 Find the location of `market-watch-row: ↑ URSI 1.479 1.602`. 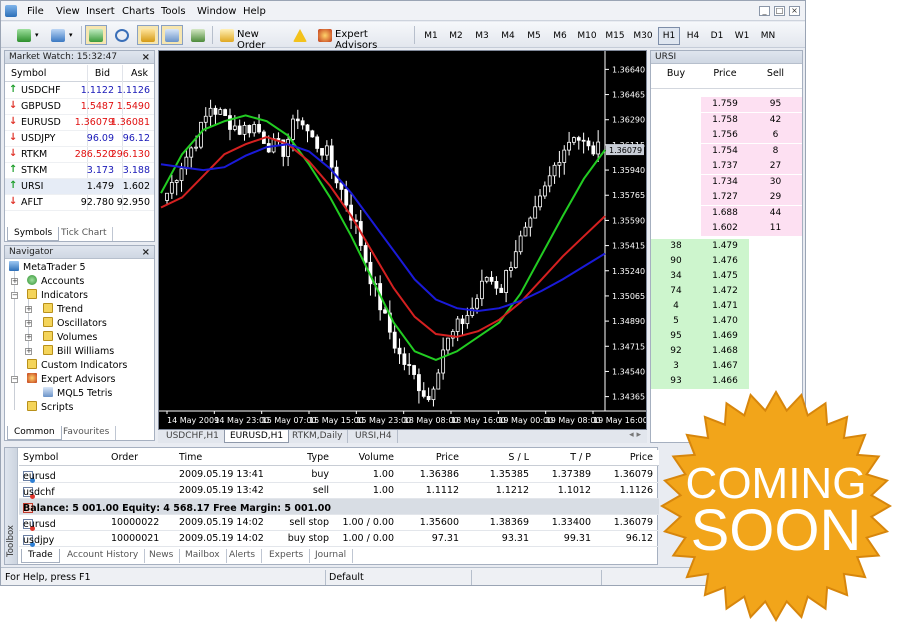

market-watch-row: ↑ URSI 1.479 1.602 is located at coordinates (79, 187).